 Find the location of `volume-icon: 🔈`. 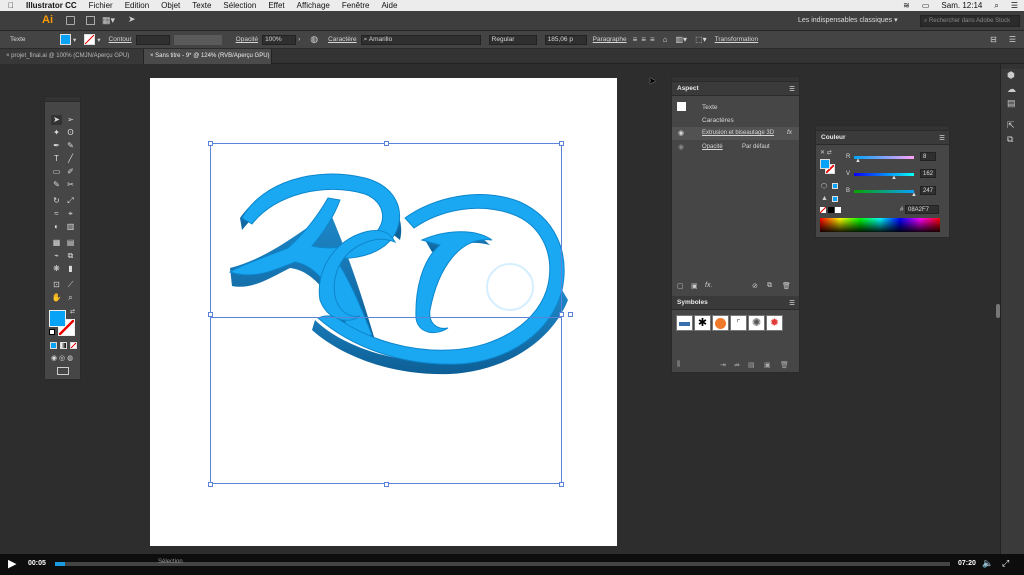

volume-icon: 🔈 is located at coordinates (987, 563).